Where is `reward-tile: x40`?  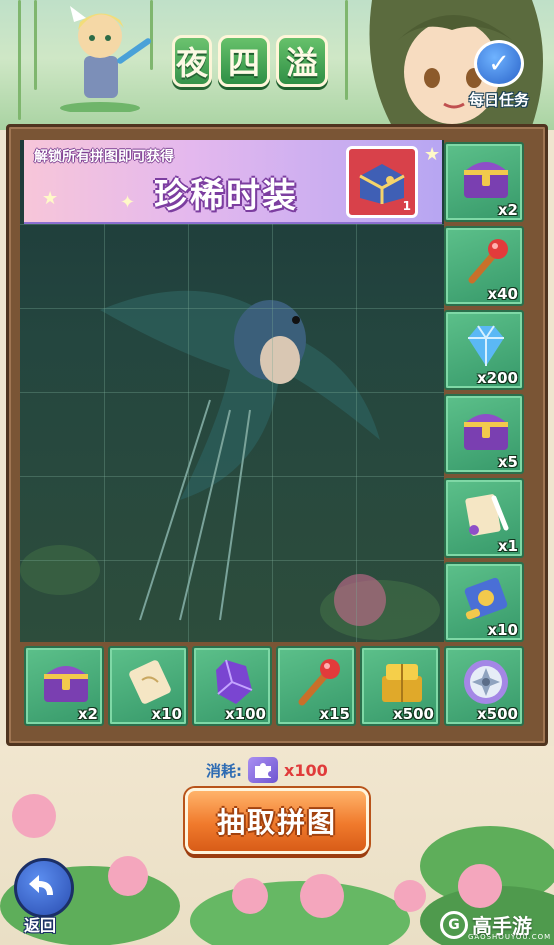
reward-tile: x40 is located at coordinates (484, 266).